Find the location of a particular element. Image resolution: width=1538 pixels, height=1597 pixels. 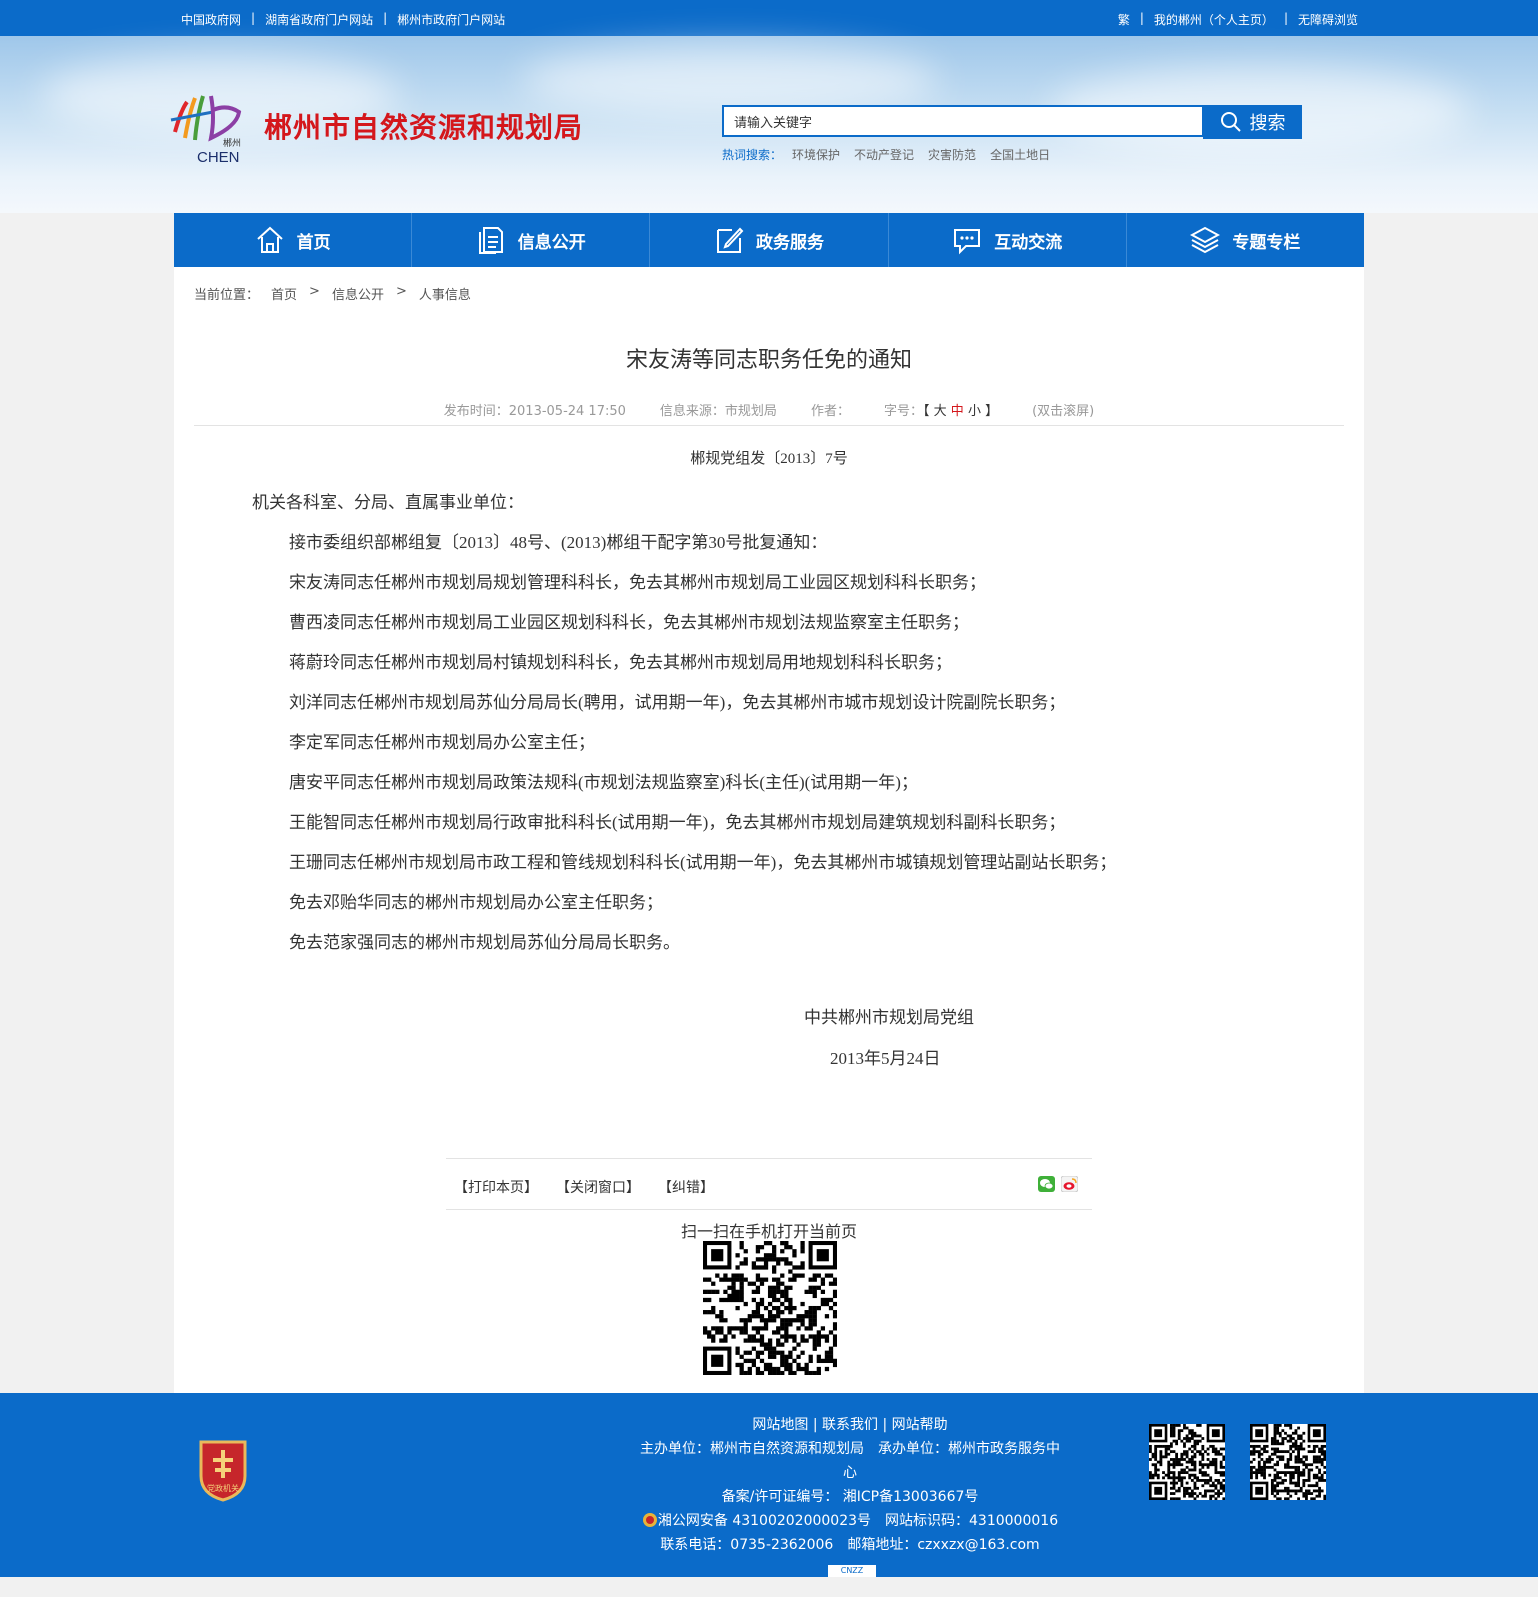

search-icon is located at coordinates (1230, 122).